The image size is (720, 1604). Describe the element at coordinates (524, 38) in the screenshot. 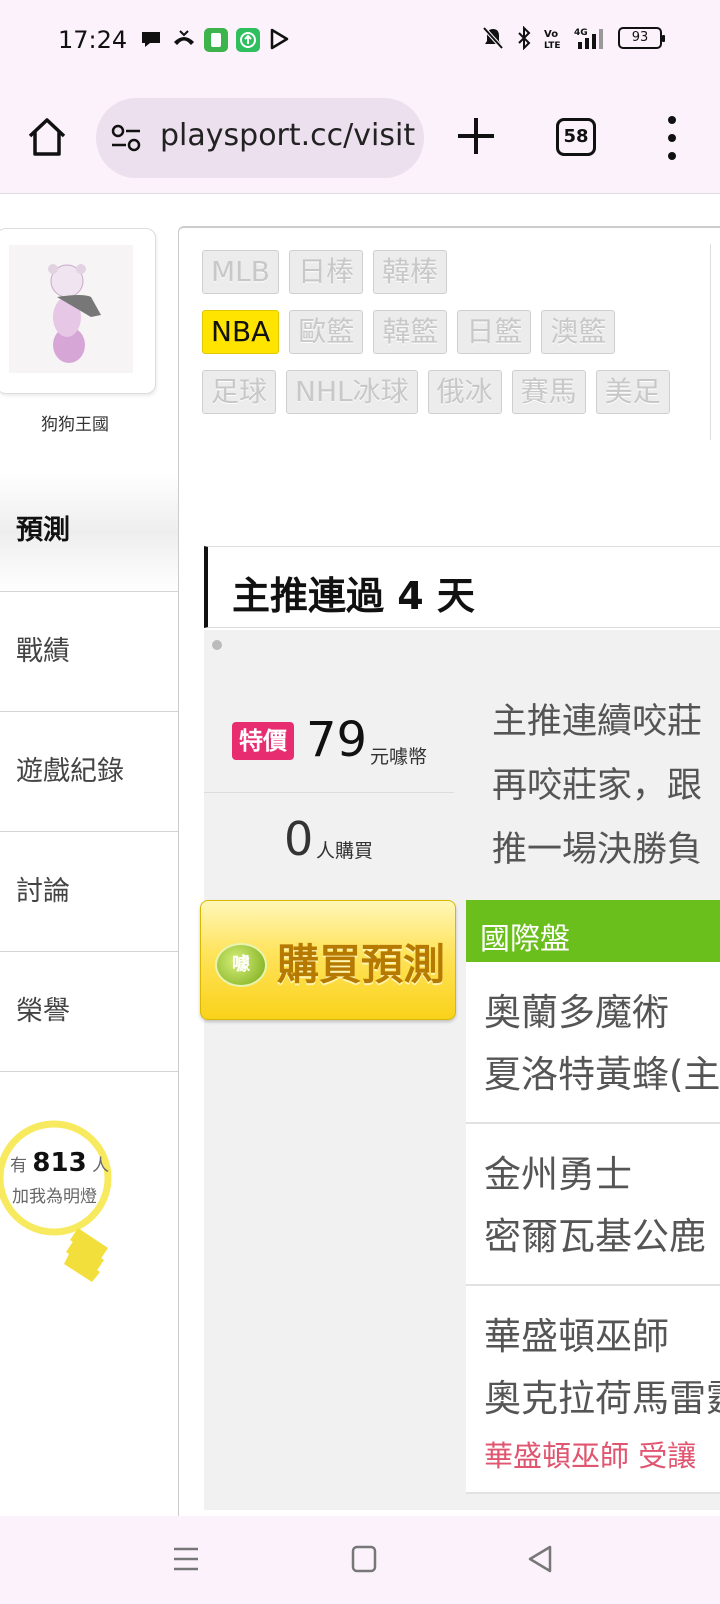

I see `bluetooth-icon` at that location.